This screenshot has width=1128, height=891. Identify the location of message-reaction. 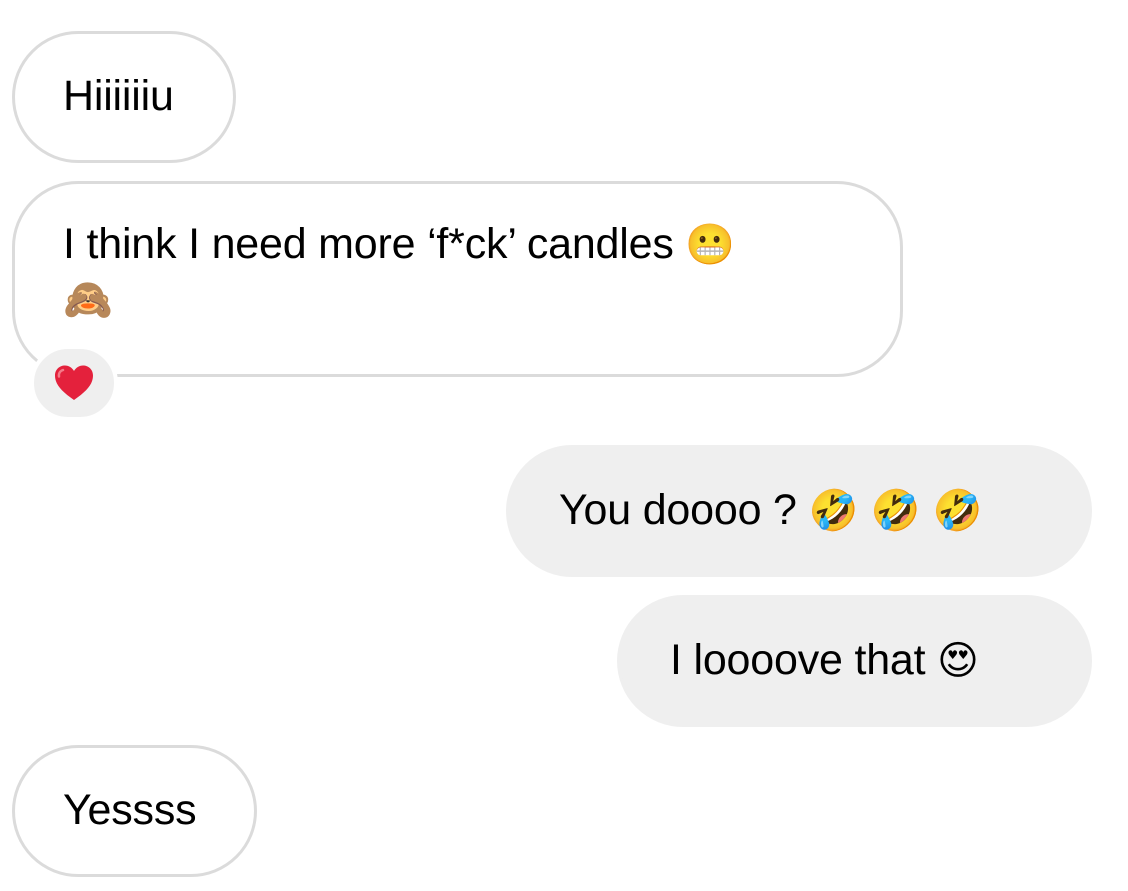
(74, 383).